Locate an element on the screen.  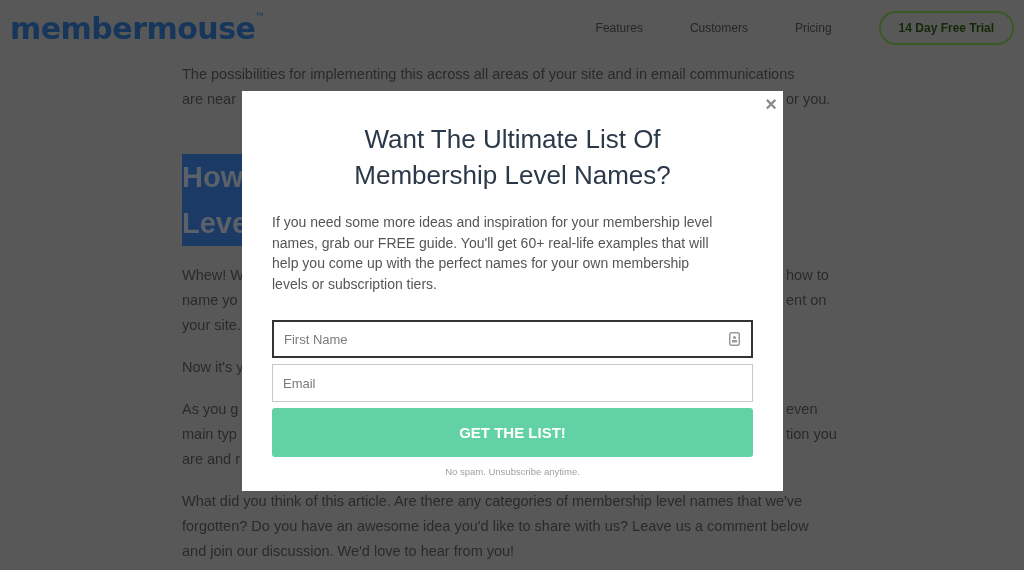
free-trial-button: 14 Day Free Trial is located at coordinates (946, 28).